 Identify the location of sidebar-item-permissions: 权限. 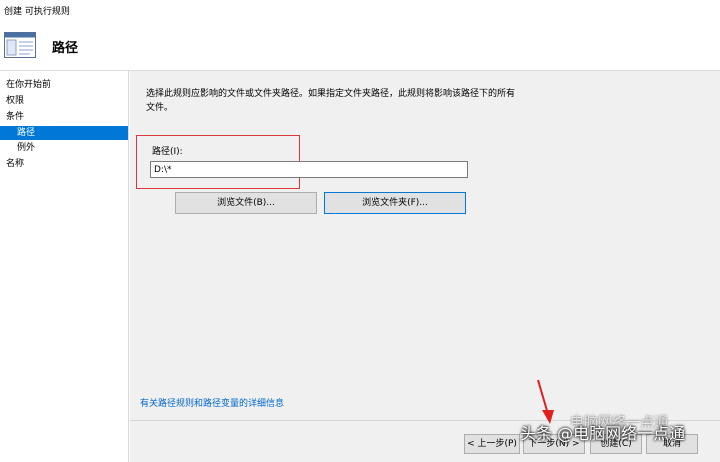
(64, 101).